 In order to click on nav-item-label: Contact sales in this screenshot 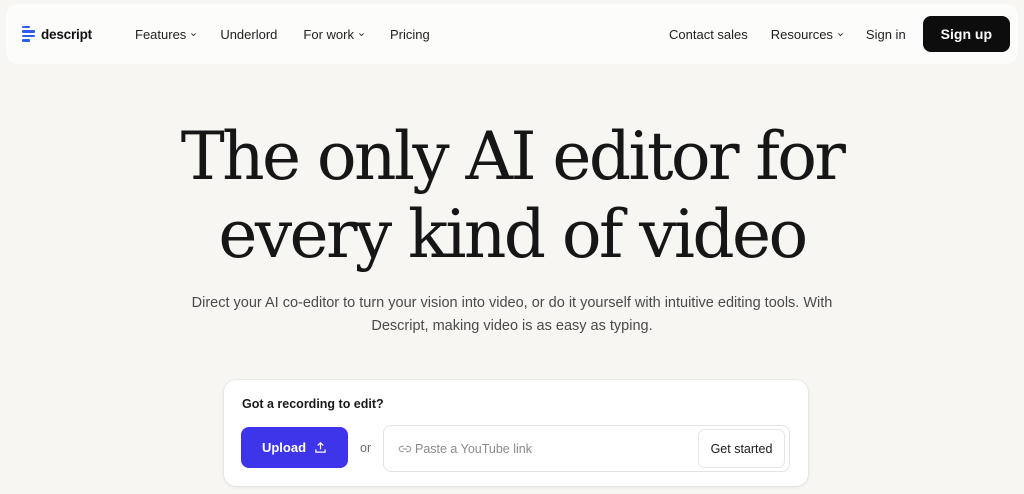, I will do `click(708, 34)`.